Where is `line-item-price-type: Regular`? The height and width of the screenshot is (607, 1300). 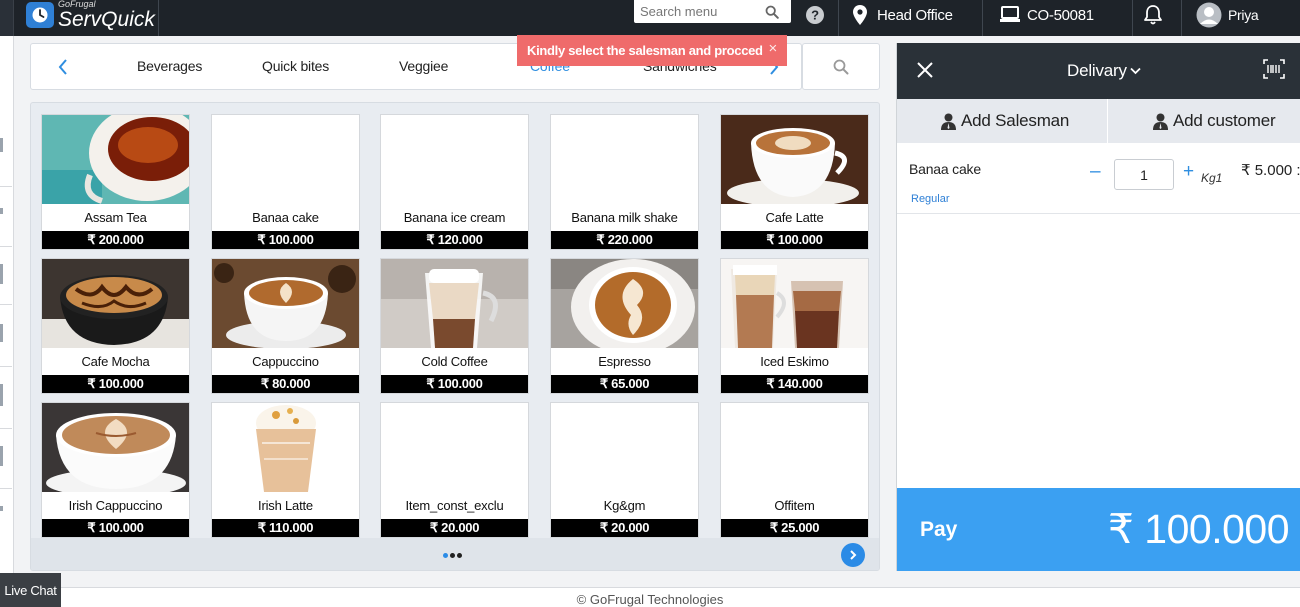 line-item-price-type: Regular is located at coordinates (930, 199).